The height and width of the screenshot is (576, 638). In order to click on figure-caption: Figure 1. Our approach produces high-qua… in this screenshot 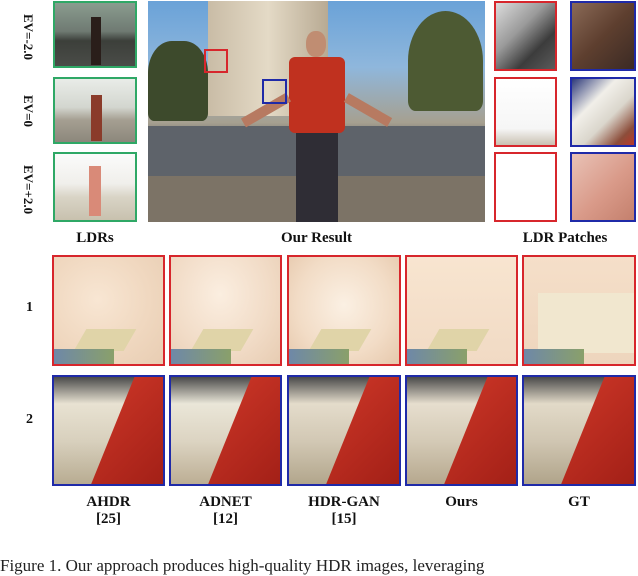, I will do `click(242, 565)`.